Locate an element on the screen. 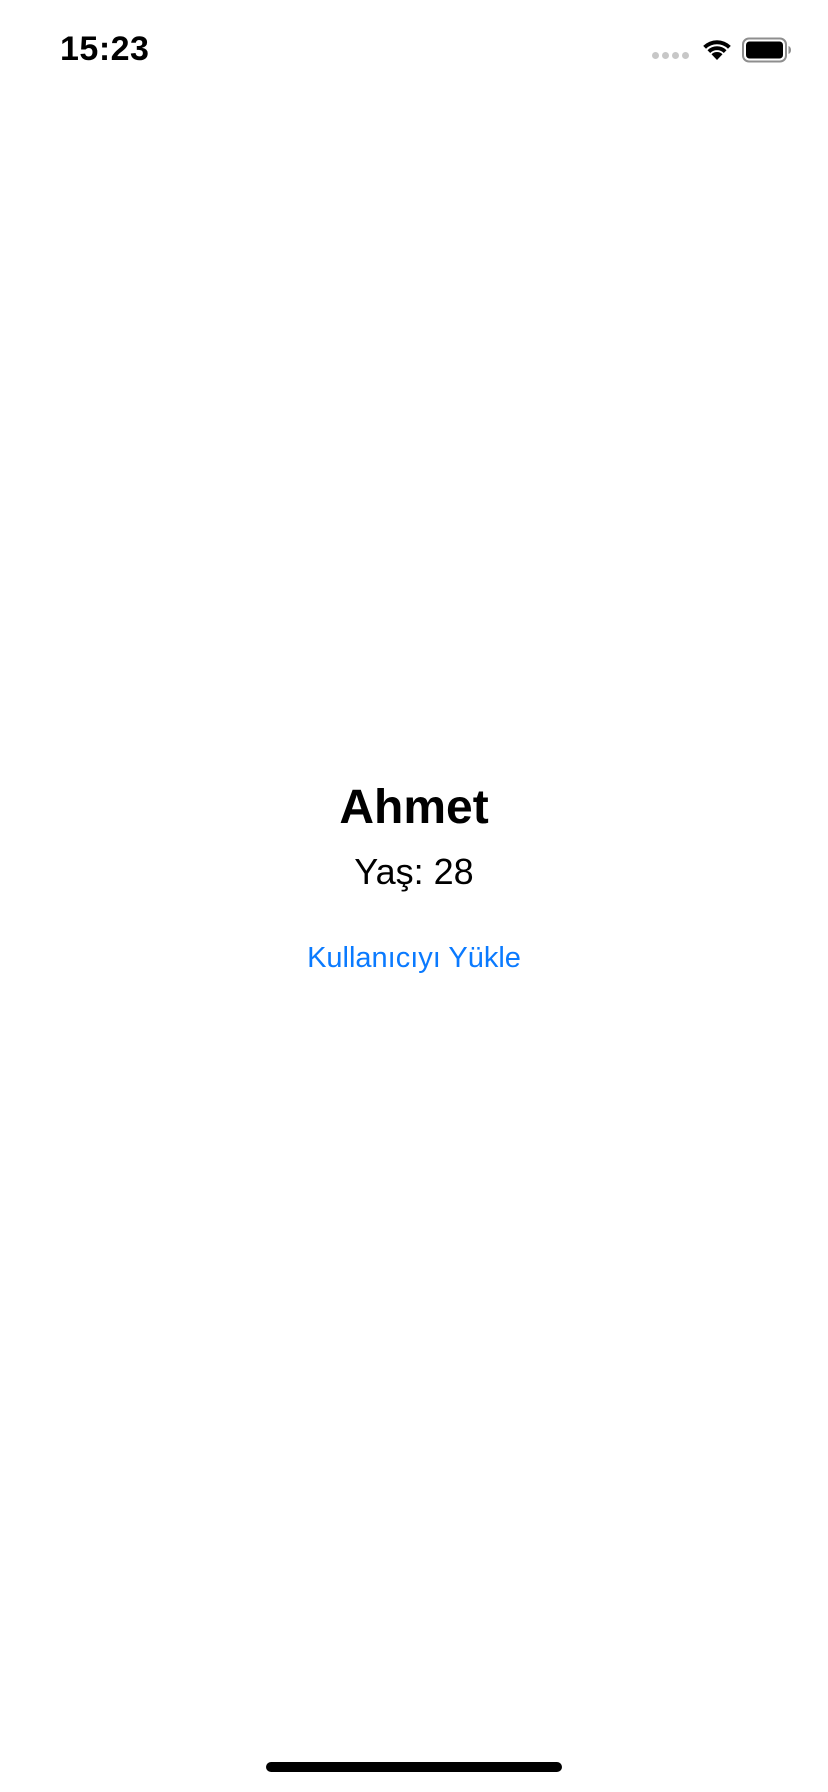 The image size is (828, 1792). load-user-button: Kullanıcıyı Yükle is located at coordinates (414, 958).